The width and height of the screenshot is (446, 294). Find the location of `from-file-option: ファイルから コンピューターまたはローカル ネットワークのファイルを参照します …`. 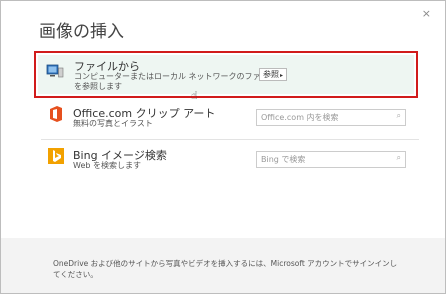

from-file-option: ファイルから コンピューターまたはローカル ネットワークのファイルを参照します … is located at coordinates (226, 74).